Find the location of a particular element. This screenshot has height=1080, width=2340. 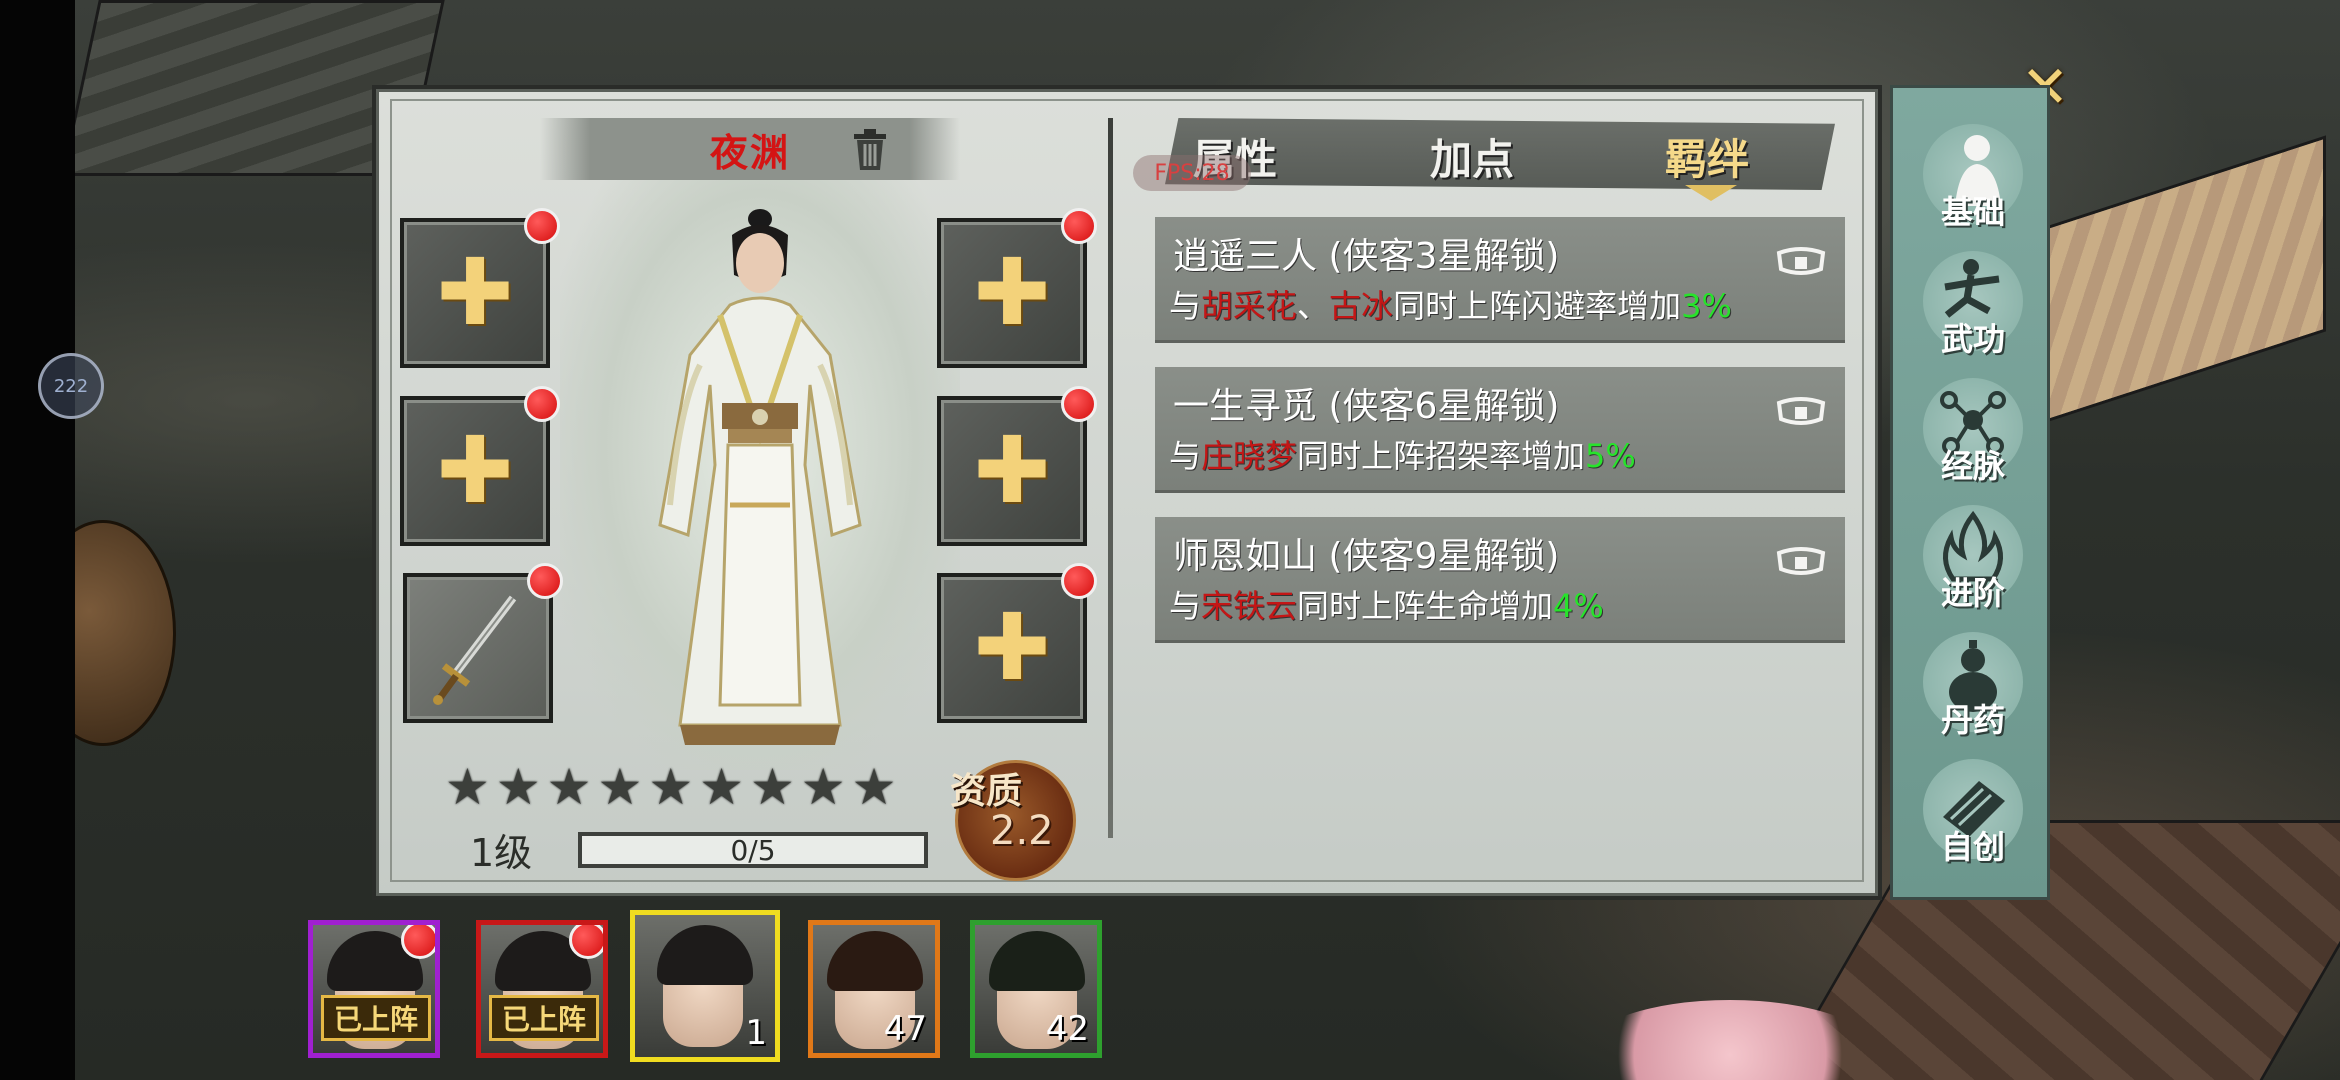

hero-count: 1 is located at coordinates (756, 1033).